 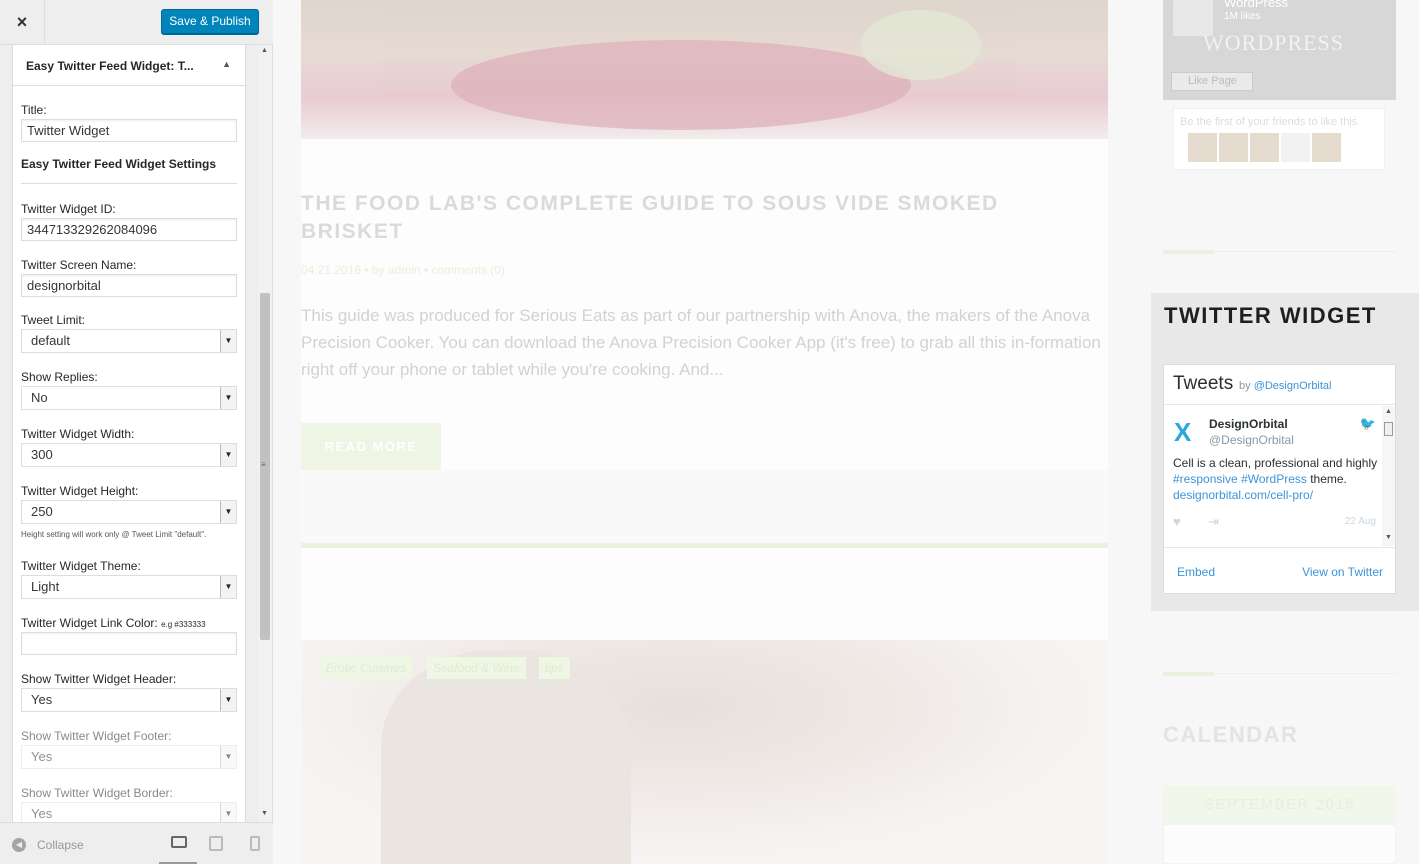 What do you see at coordinates (99, 679) in the screenshot?
I see `show-header-label: Show Twitter Widget Header:` at bounding box center [99, 679].